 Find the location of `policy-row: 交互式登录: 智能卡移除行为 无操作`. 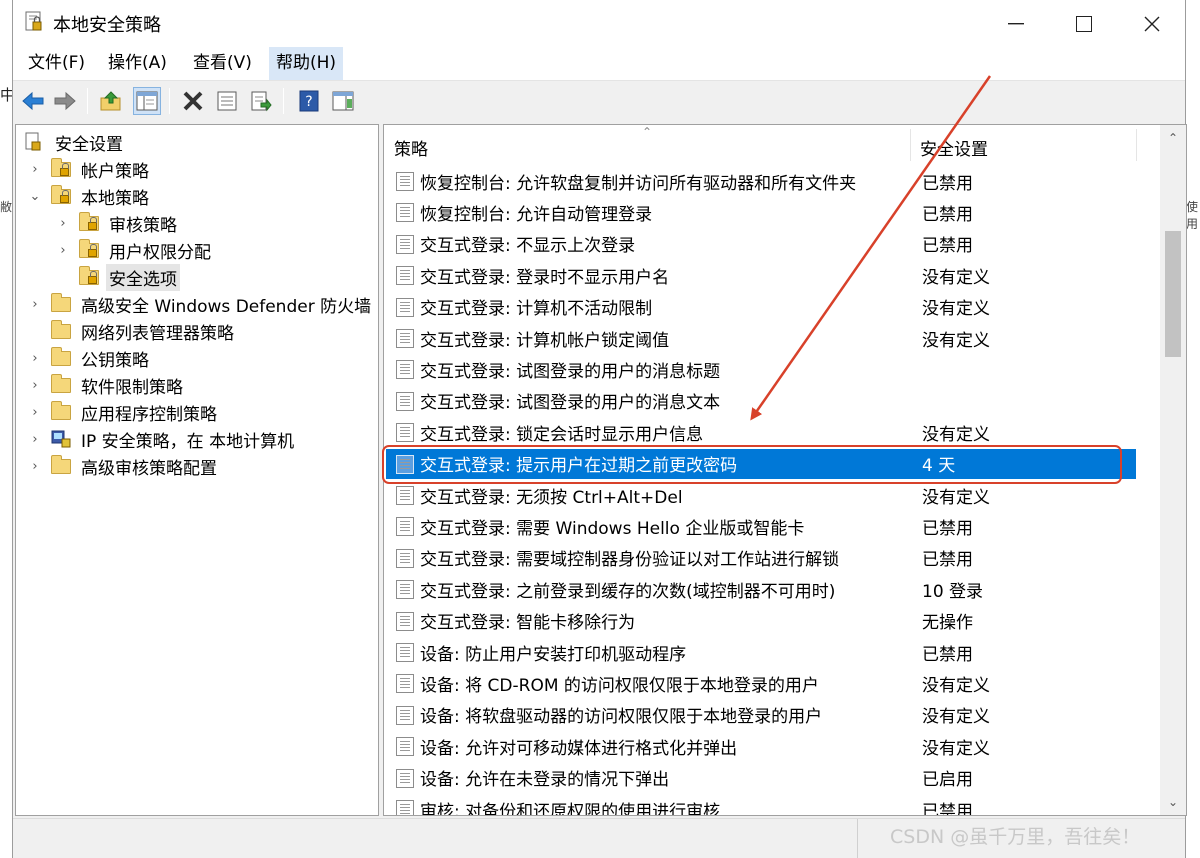

policy-row: 交互式登录: 智能卡移除行为 无操作 is located at coordinates (761, 621).